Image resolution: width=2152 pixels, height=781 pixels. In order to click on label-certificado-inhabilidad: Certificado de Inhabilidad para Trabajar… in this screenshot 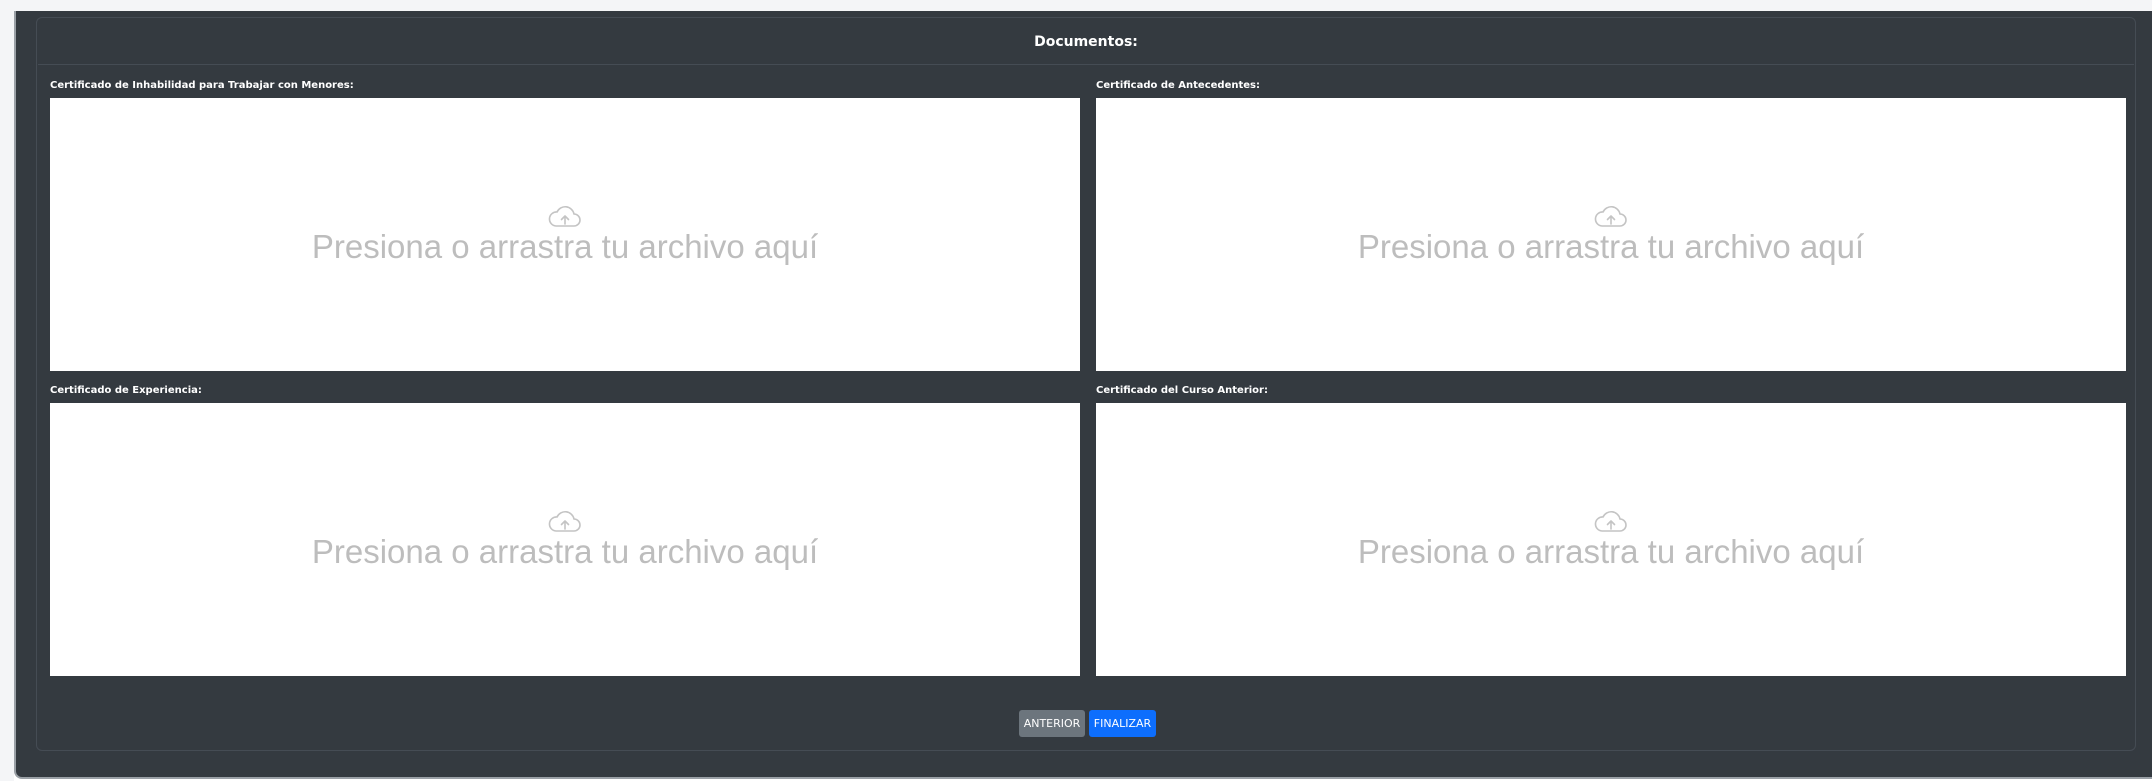, I will do `click(202, 85)`.